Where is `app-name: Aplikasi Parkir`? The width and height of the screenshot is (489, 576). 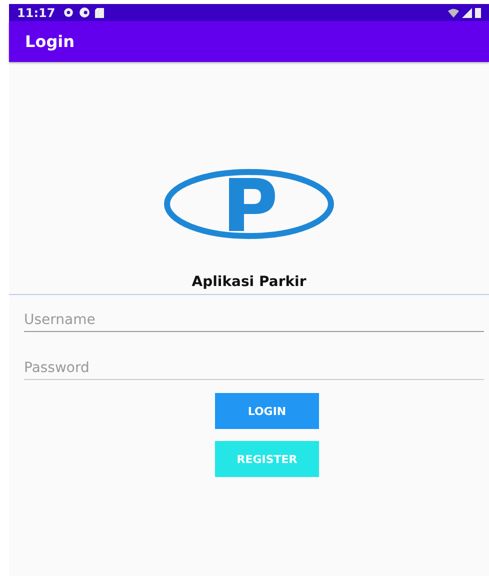
app-name: Aplikasi Parkir is located at coordinates (249, 282).